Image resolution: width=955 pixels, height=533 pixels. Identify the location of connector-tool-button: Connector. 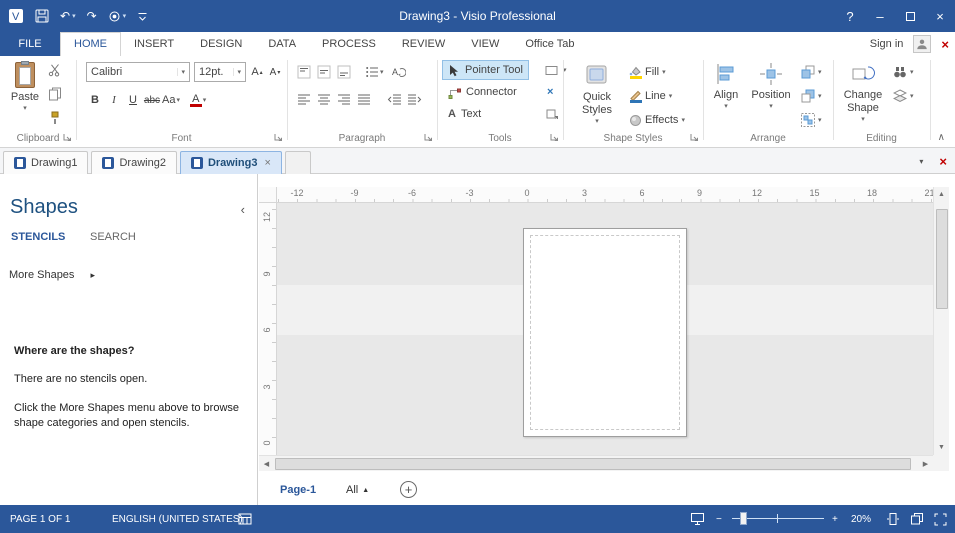
(482, 92).